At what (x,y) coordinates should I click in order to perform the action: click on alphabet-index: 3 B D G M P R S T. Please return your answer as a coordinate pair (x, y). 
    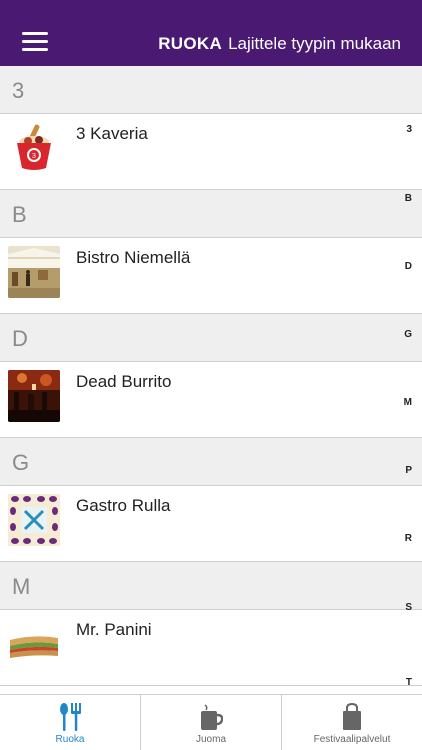
    Looking at the image, I should click on (406, 380).